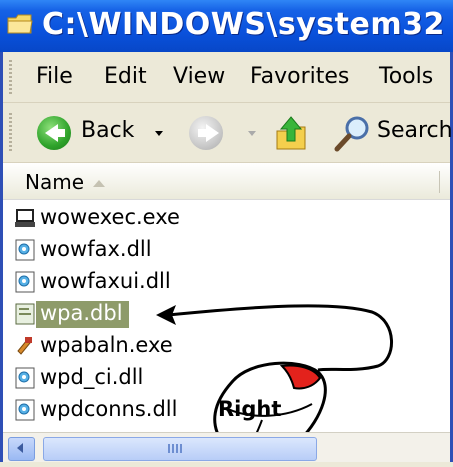 Image resolution: width=453 pixels, height=467 pixels. Describe the element at coordinates (175, 448) in the screenshot. I see `scroll-grip-icon` at that location.